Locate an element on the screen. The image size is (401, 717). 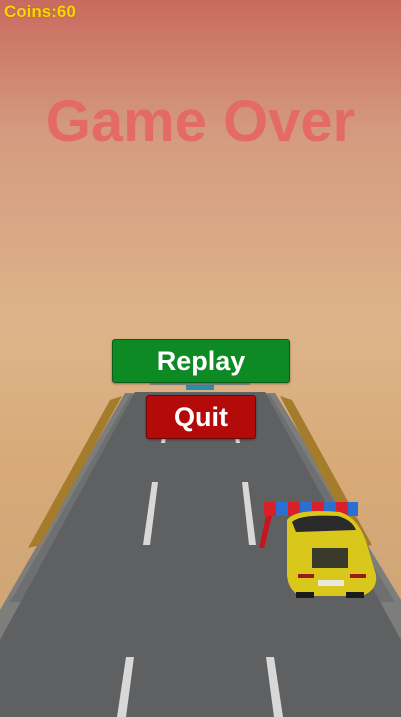
quit-button: Quit is located at coordinates (201, 417).